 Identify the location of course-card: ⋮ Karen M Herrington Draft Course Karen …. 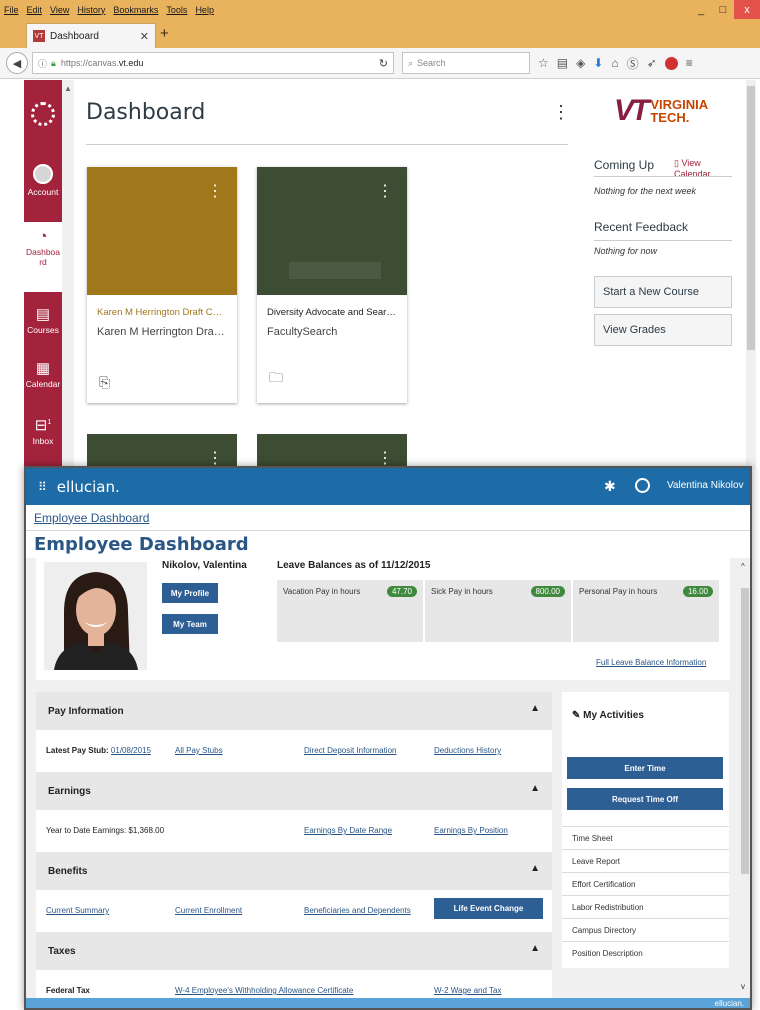
(162, 285).